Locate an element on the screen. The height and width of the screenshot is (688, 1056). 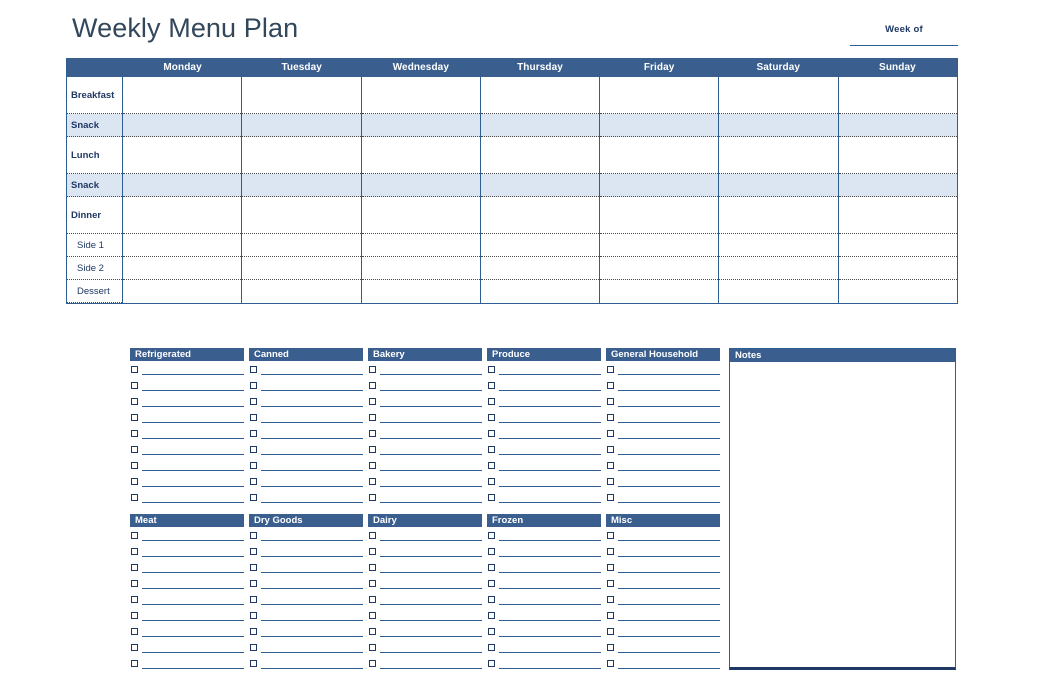
notes-textarea is located at coordinates (842, 513).